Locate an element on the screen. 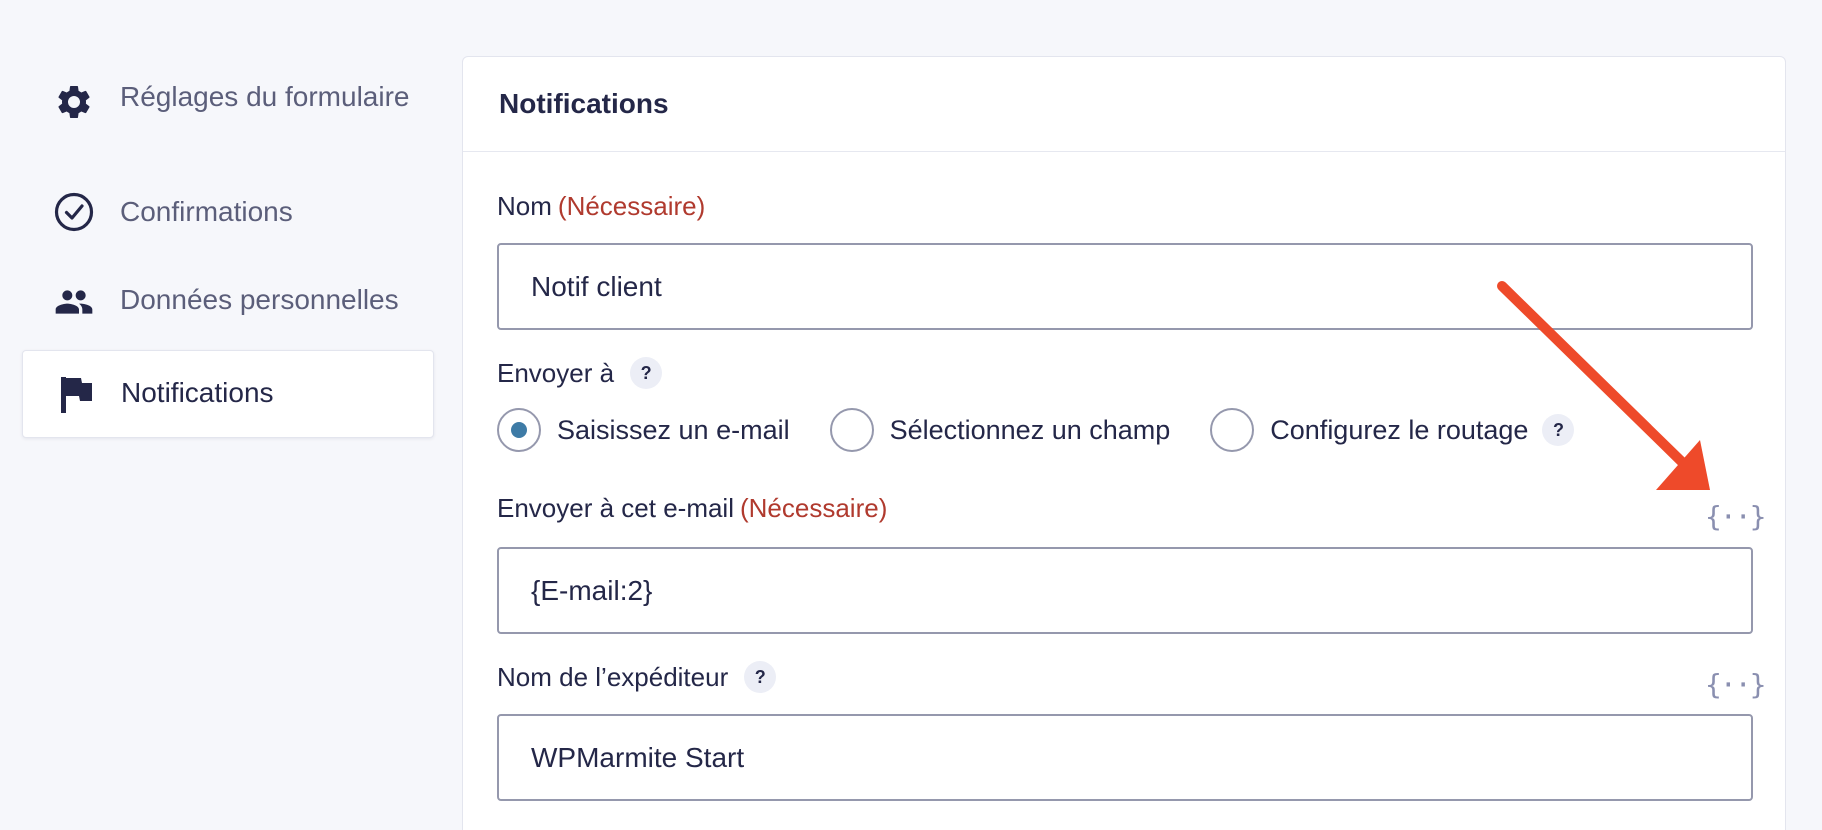 This screenshot has height=830, width=1822. sidebar-item-label: Réglages du formulaire is located at coordinates (265, 96).